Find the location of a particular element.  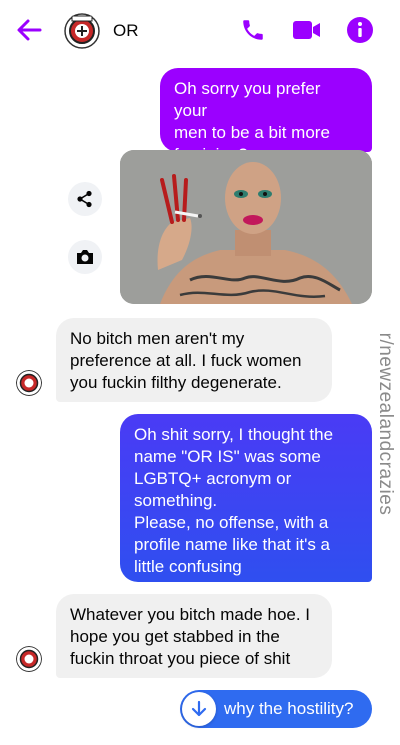

share-icon is located at coordinates (84, 199).